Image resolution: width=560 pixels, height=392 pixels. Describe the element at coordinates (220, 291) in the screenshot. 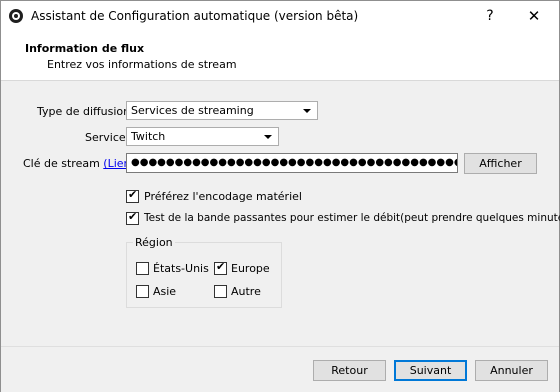

I see `region-other-checkbox` at that location.